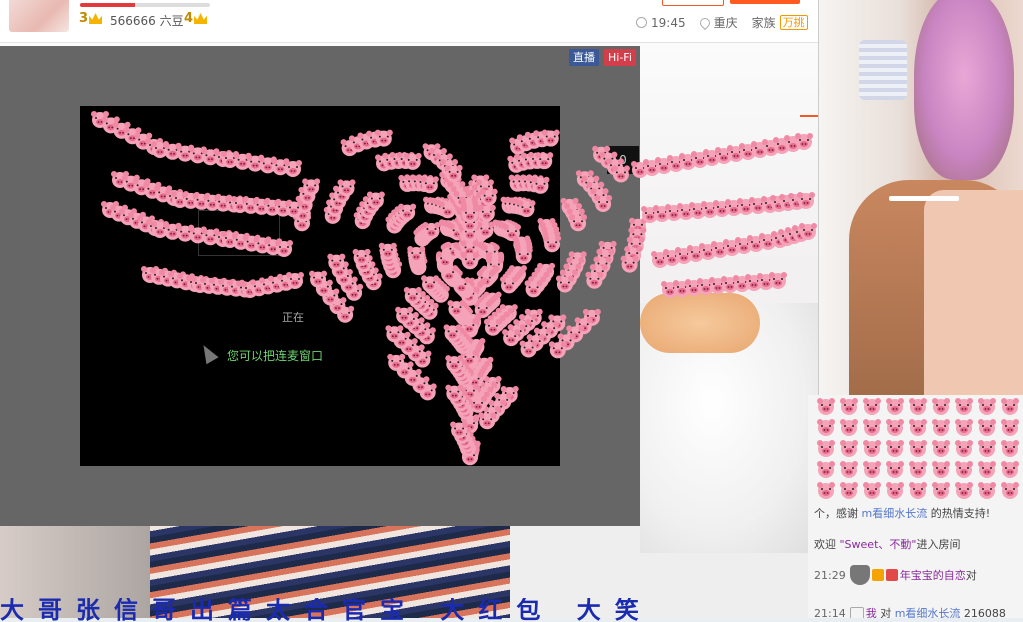  I want to click on anchor-level-badge: 4, so click(196, 18).